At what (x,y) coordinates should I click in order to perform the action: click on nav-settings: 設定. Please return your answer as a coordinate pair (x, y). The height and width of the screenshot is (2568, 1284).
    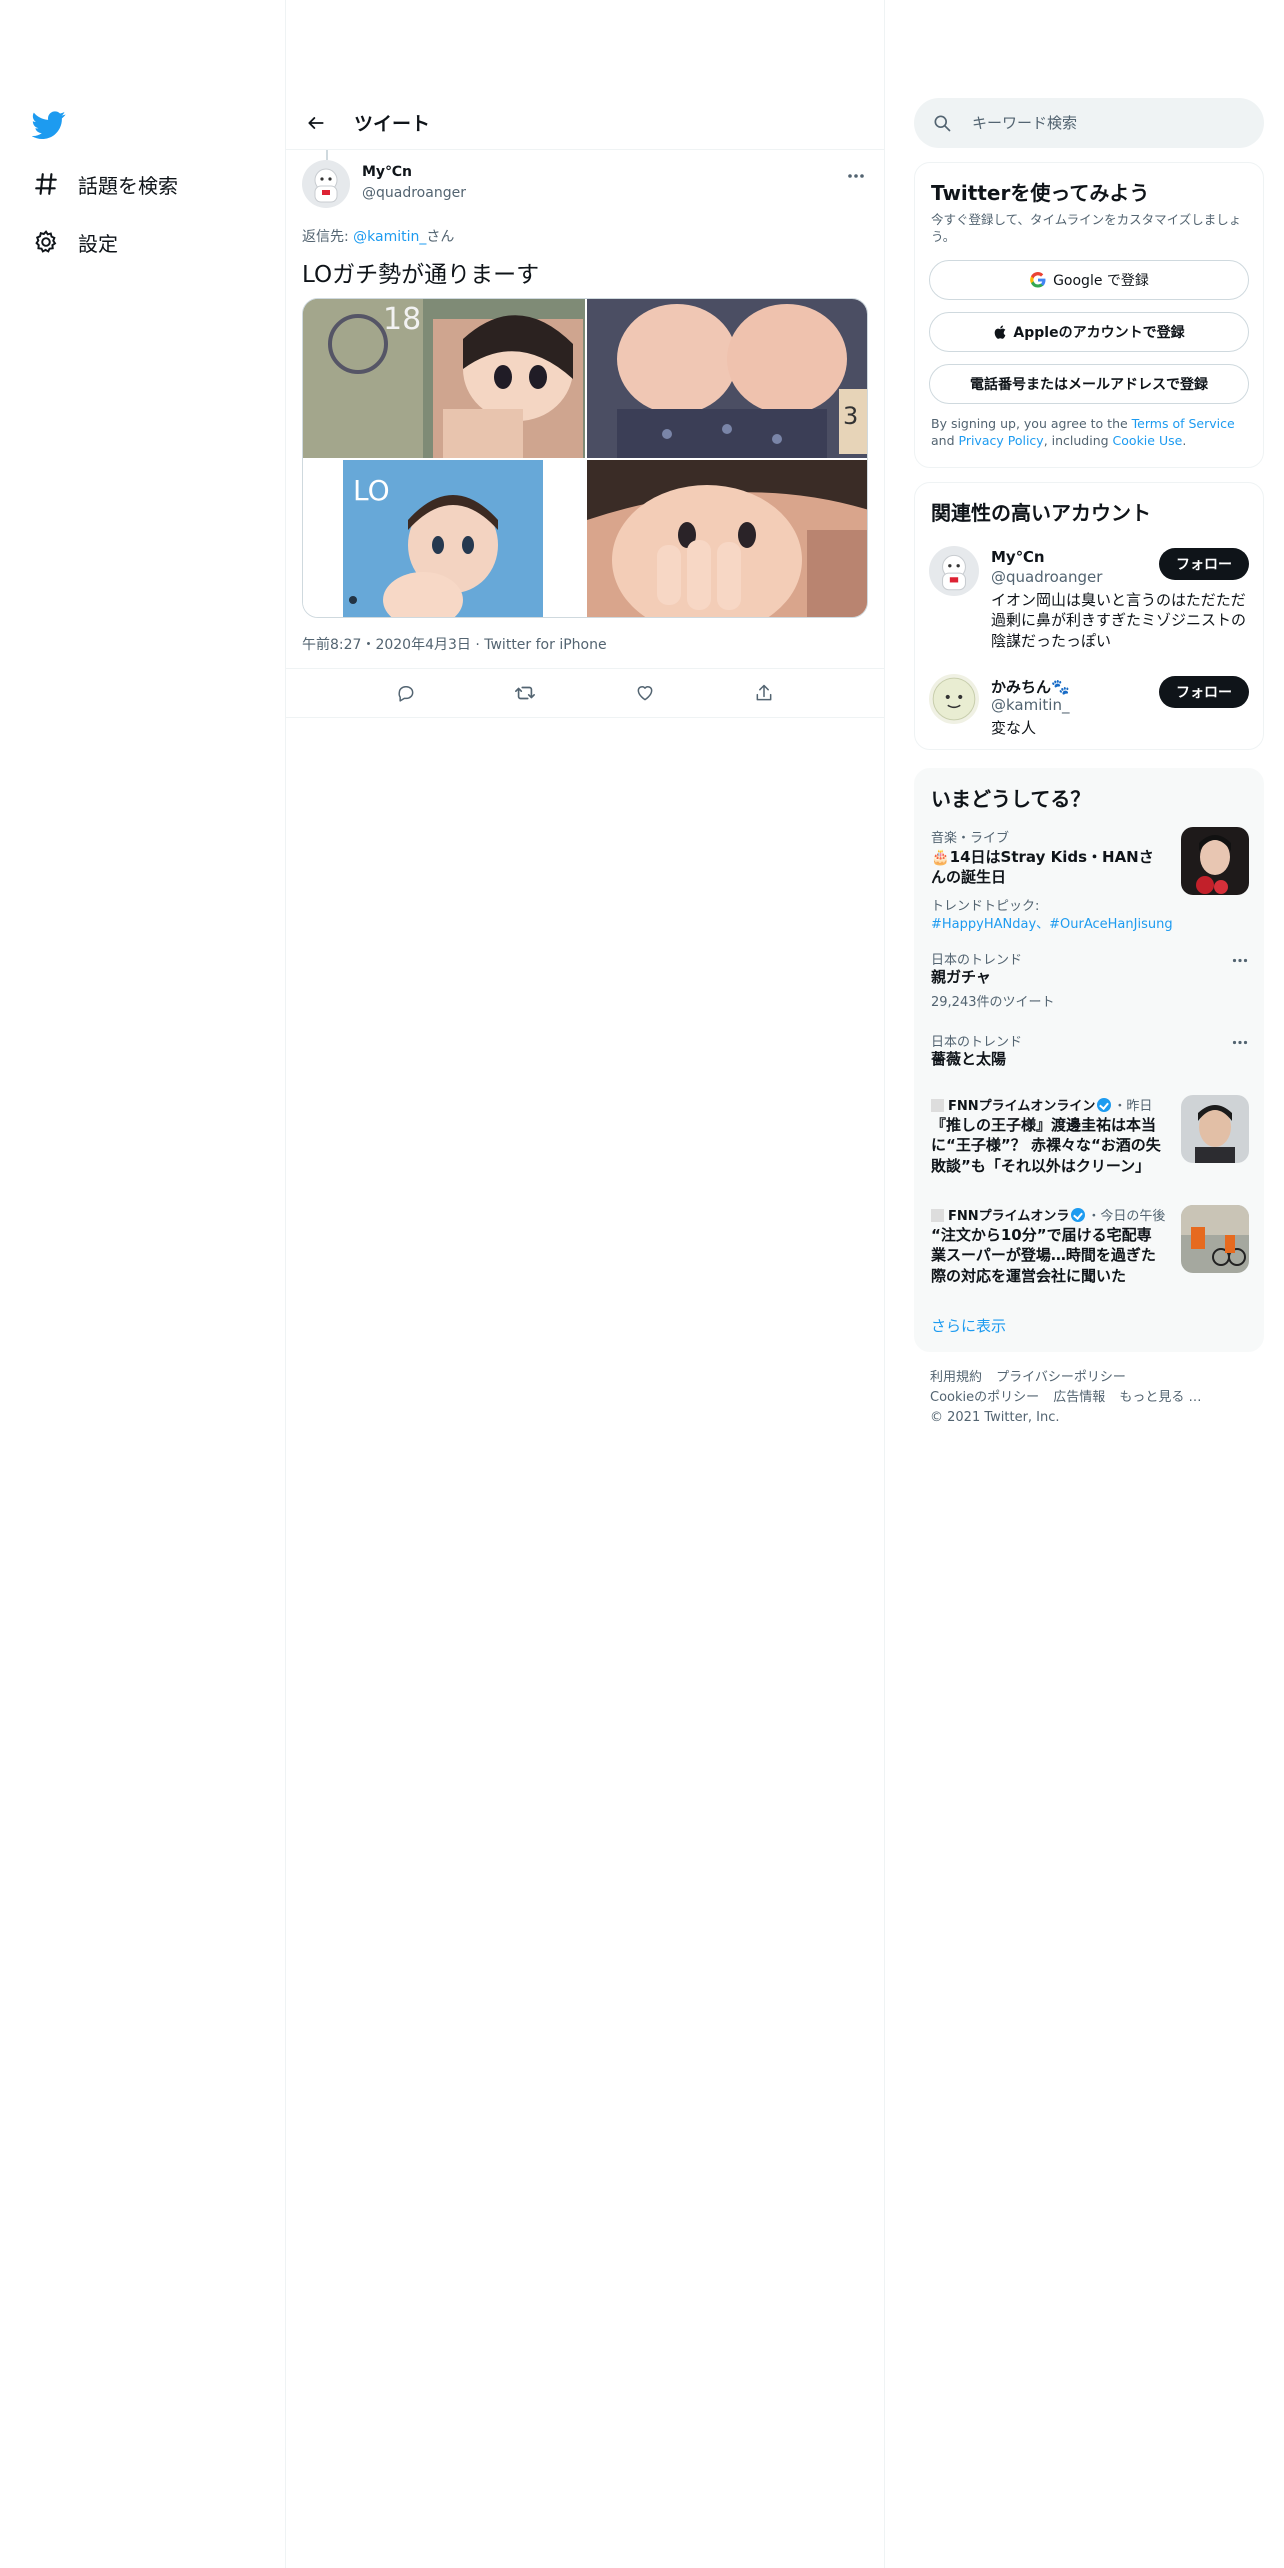
    Looking at the image, I should click on (75, 242).